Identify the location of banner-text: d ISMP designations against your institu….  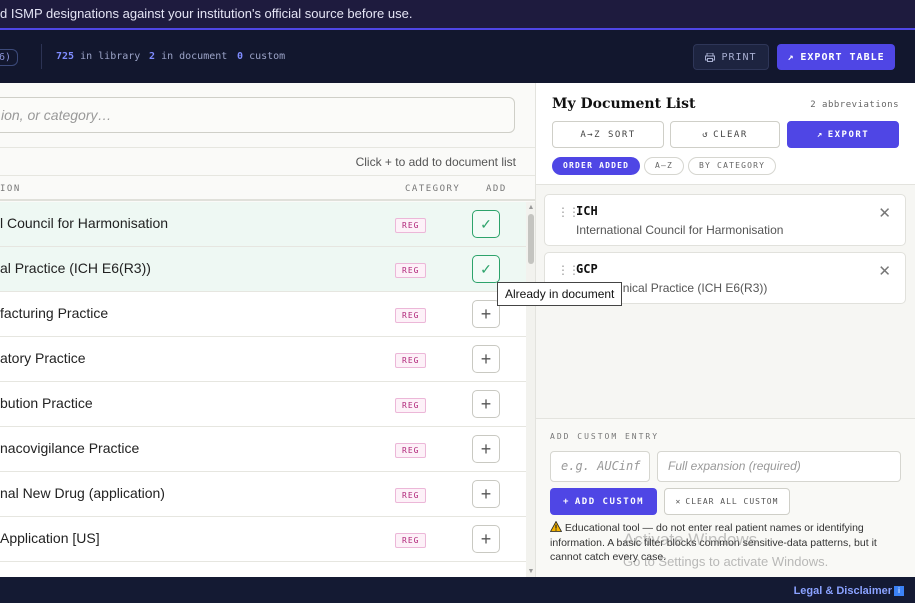
(206, 13).